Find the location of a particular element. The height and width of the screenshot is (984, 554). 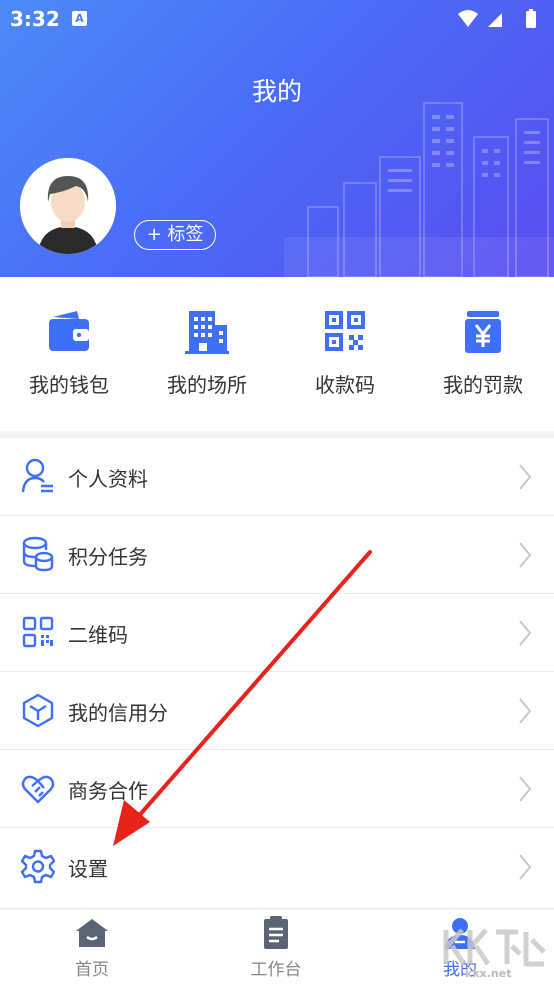

tab-label: 首页 is located at coordinates (92, 970).